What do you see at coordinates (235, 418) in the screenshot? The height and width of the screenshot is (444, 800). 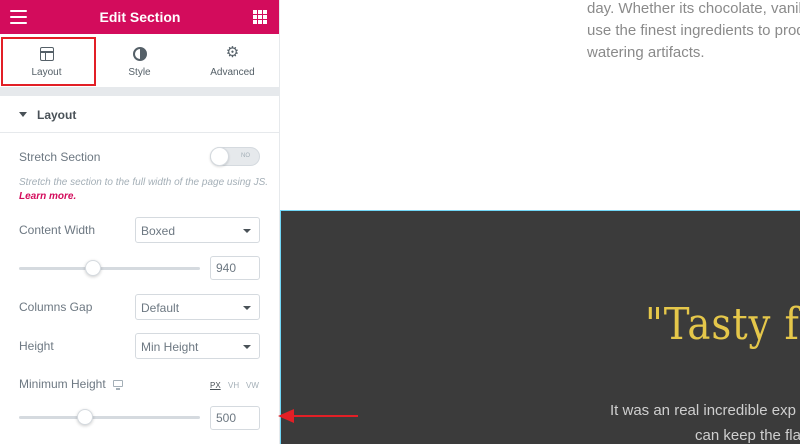 I see `min-height-input` at bounding box center [235, 418].